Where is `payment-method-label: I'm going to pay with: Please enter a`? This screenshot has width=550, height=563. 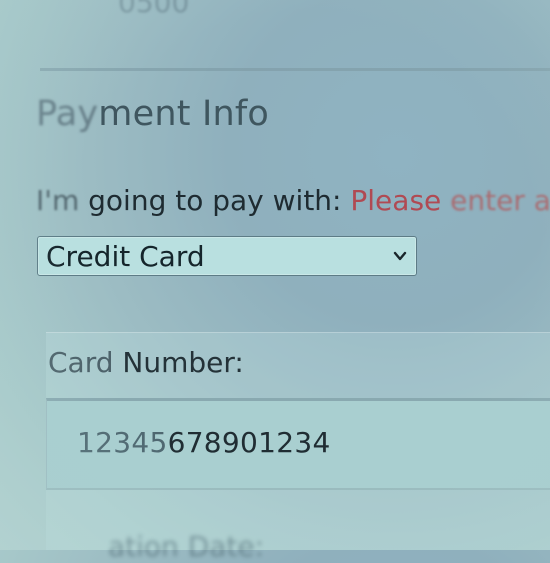 payment-method-label: I'm going to pay with: Please enter a is located at coordinates (293, 200).